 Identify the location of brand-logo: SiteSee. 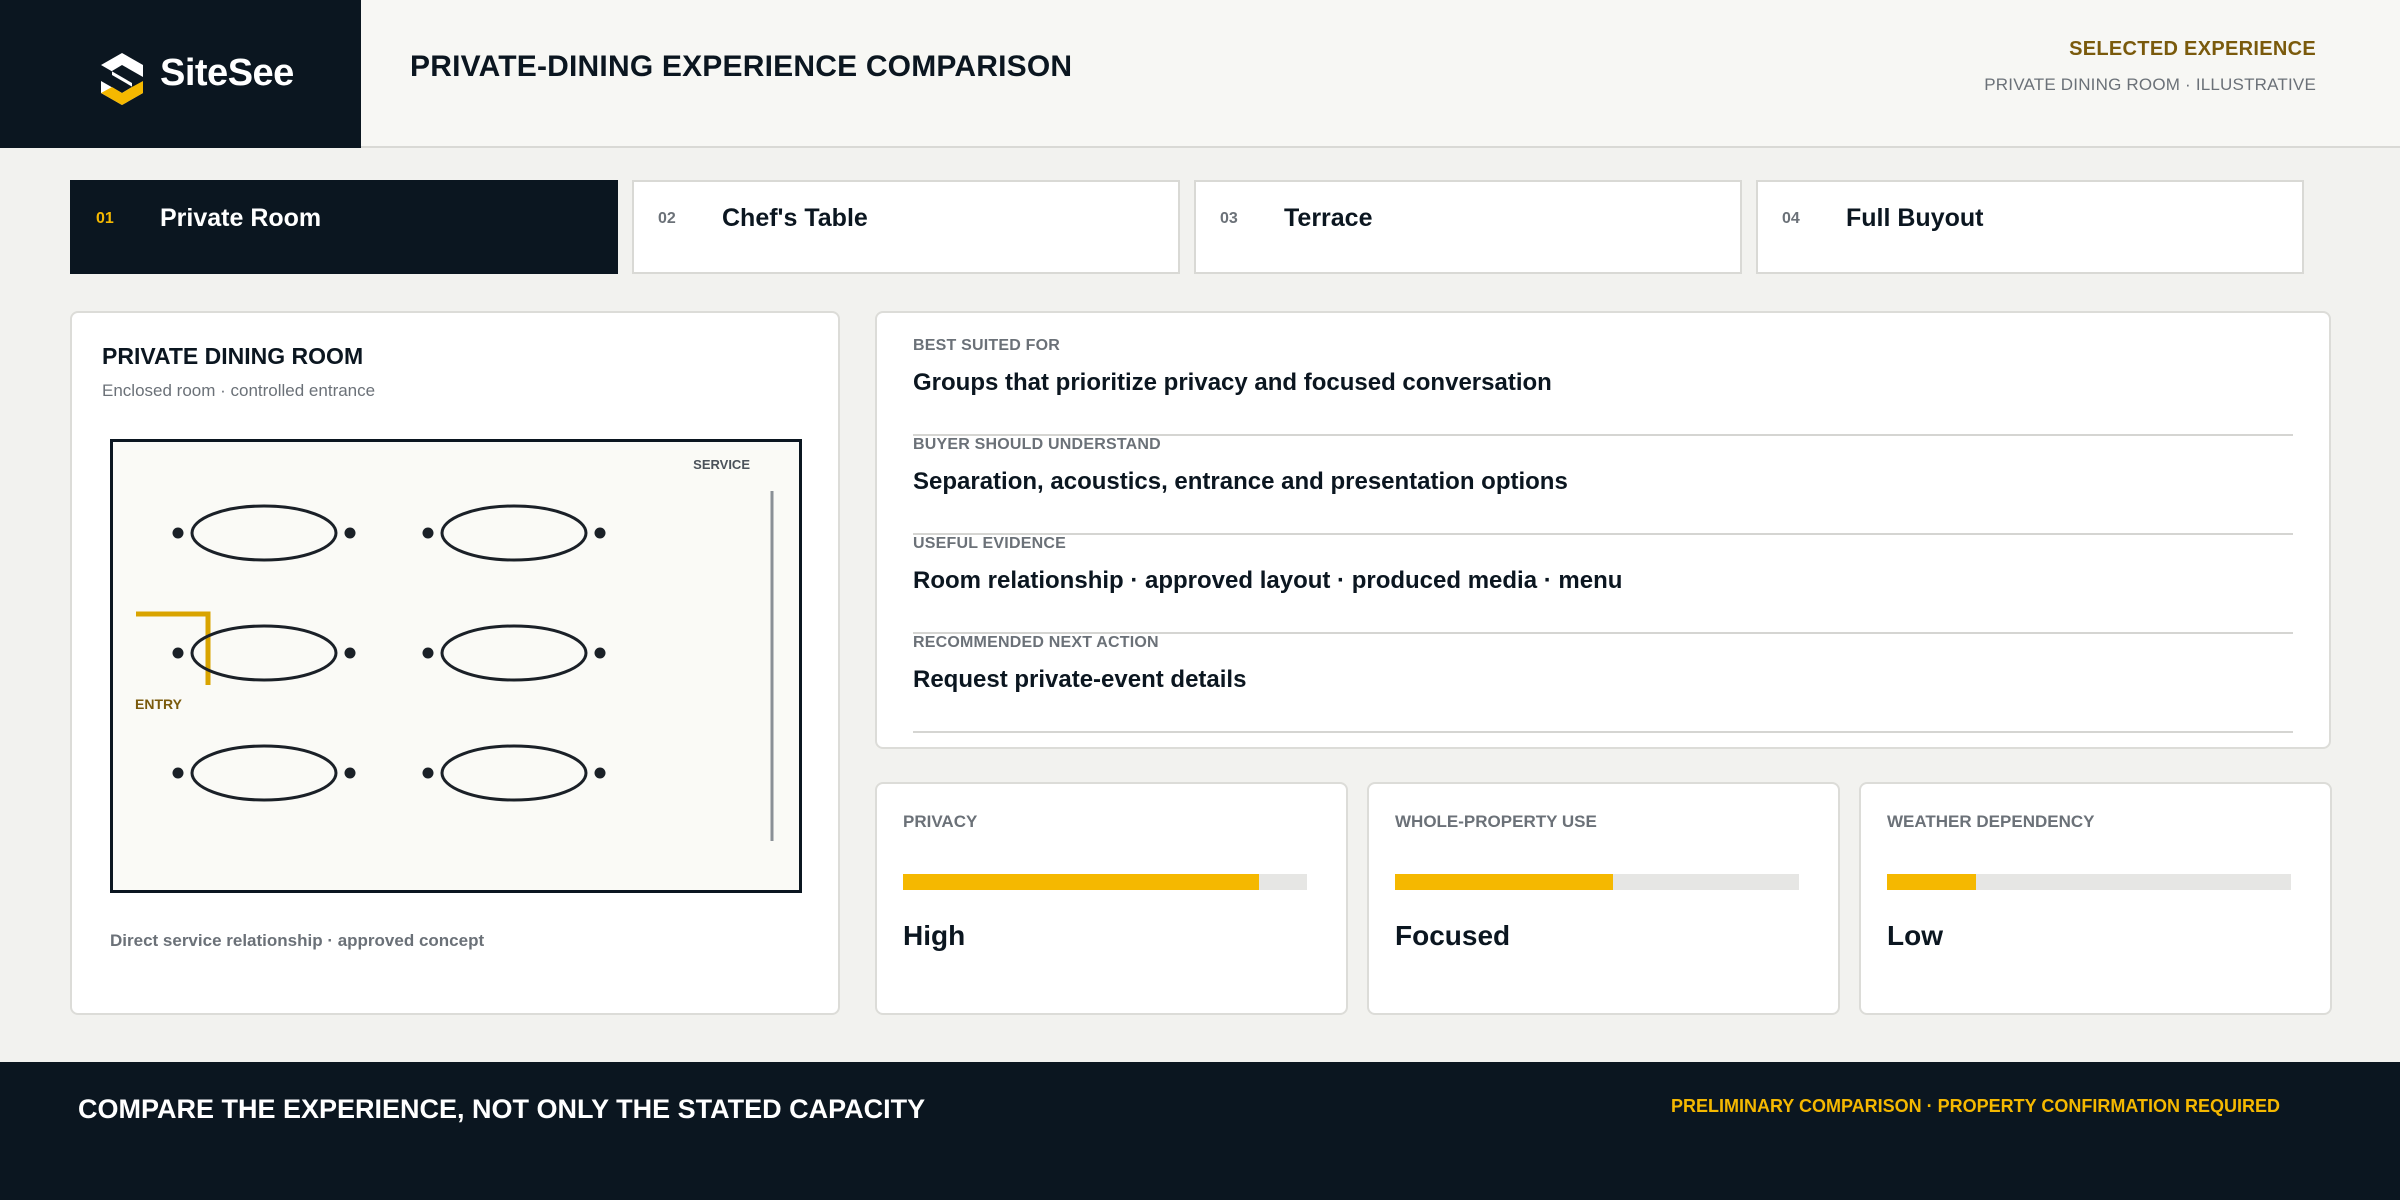
(180, 74).